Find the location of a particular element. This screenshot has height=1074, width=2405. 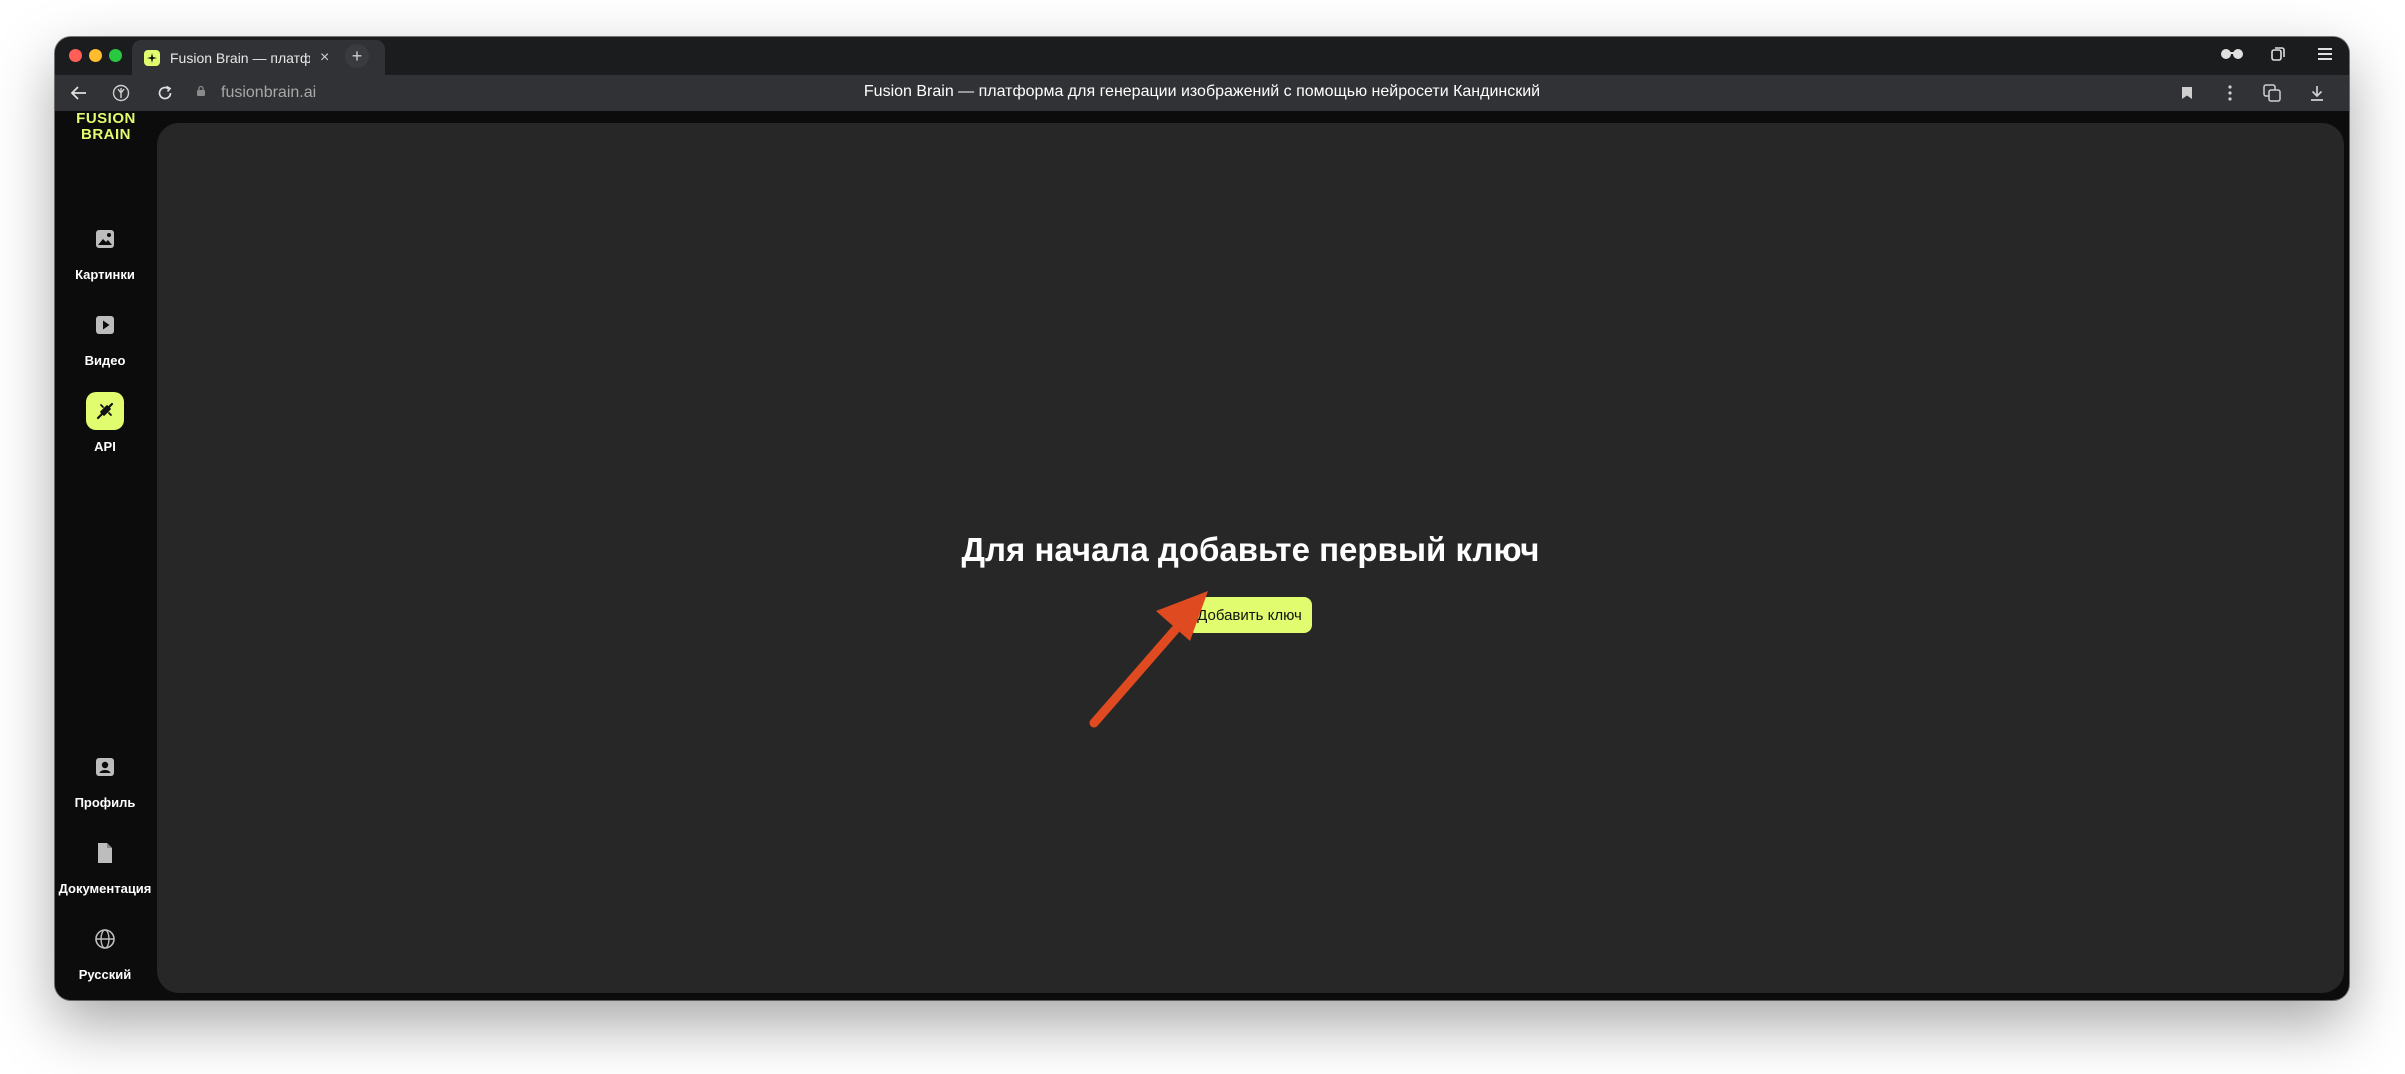

tabs-overview-icon is located at coordinates (2278, 57).